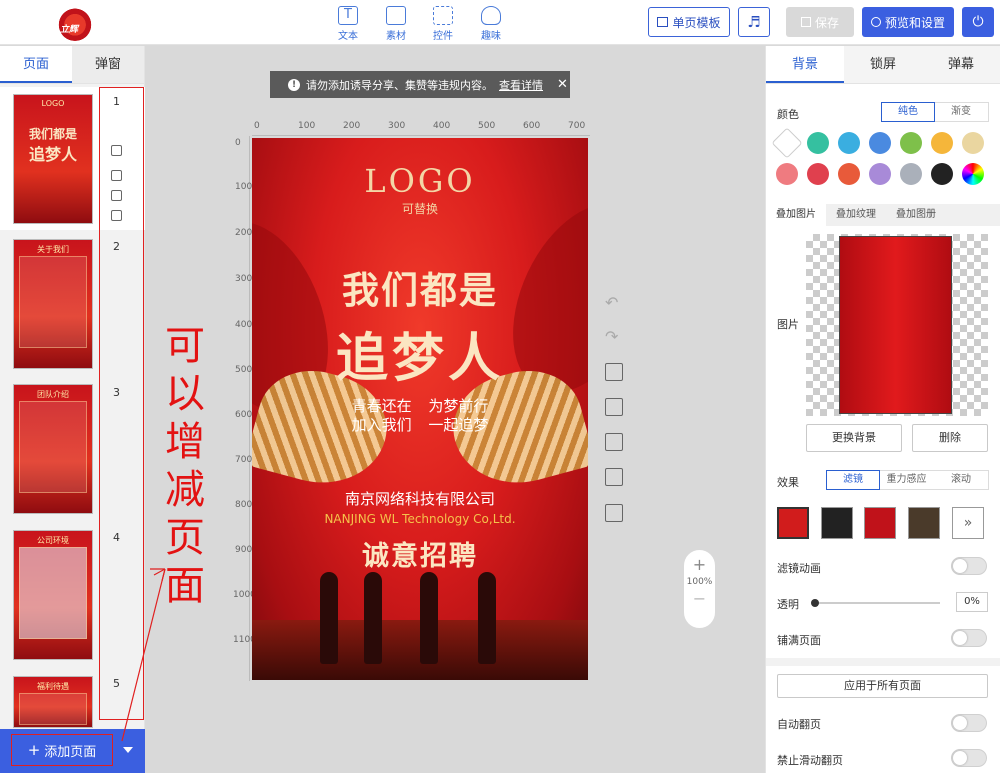 The image size is (1000, 773). What do you see at coordinates (969, 566) in the screenshot?
I see `filter-animation-toggle` at bounding box center [969, 566].